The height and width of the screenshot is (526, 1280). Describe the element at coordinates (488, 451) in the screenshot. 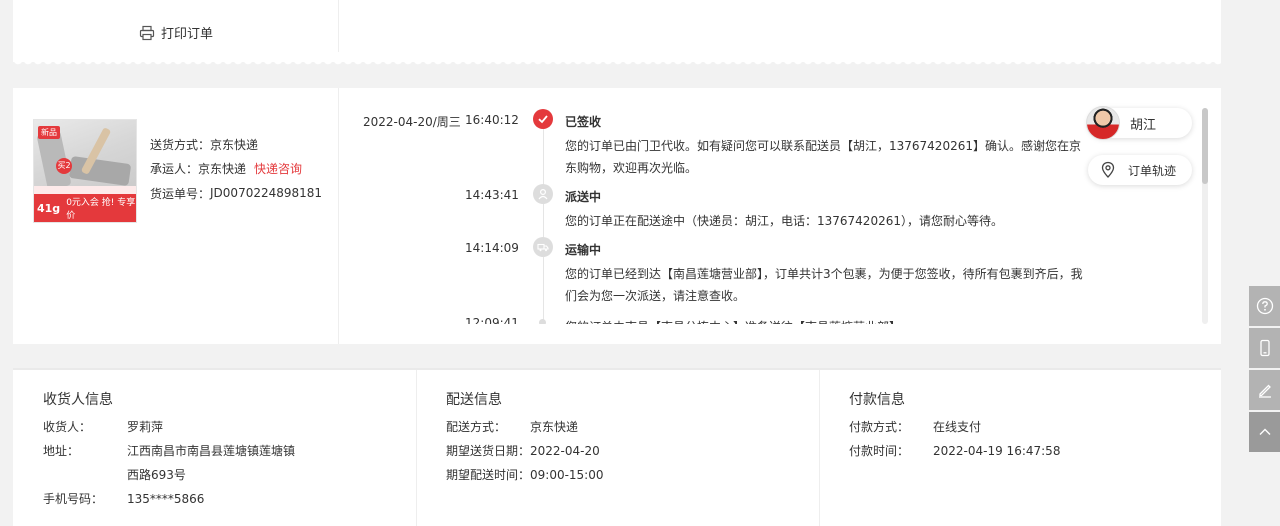

I see `info-key: 期望送货日期：` at that location.